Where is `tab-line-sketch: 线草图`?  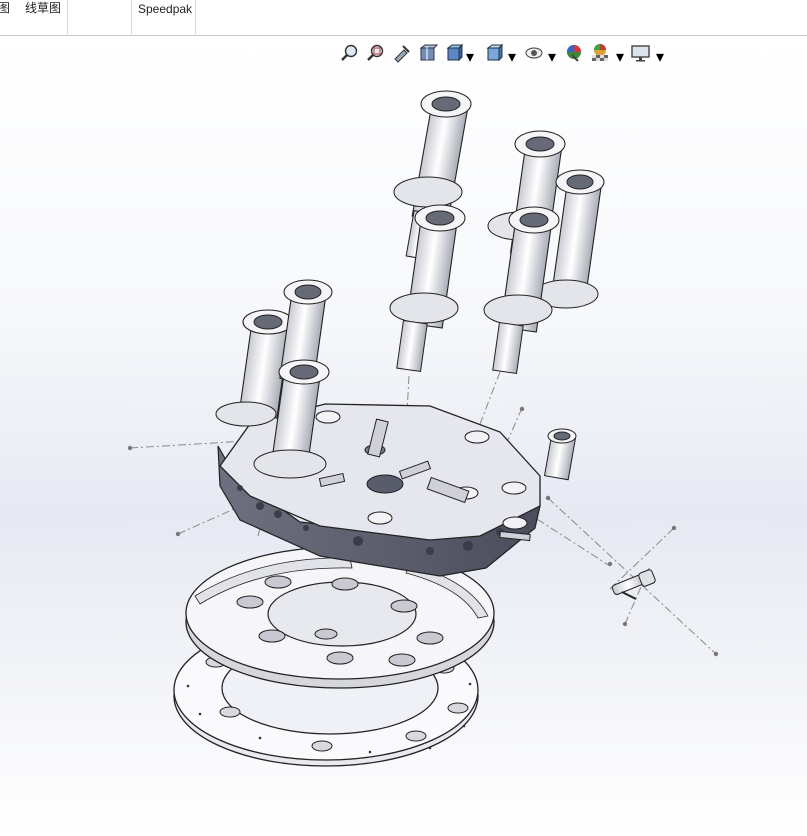
tab-line-sketch: 线草图 is located at coordinates (43, 17).